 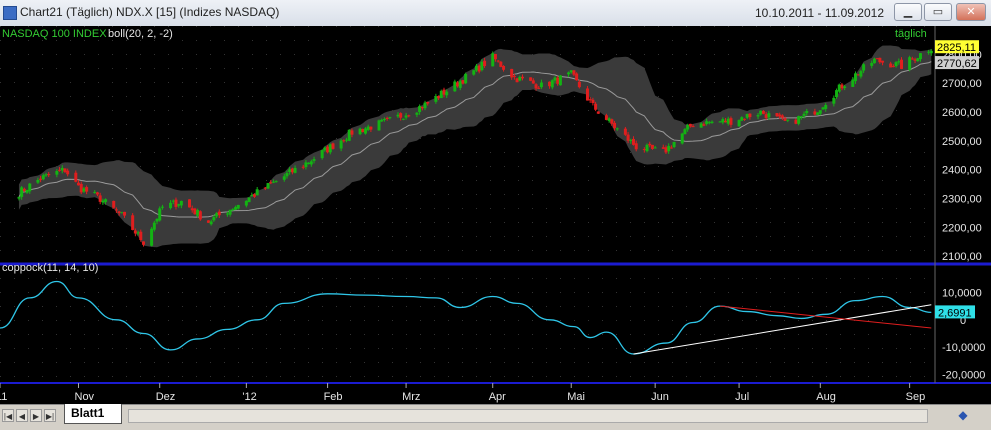 I want to click on first-sheet-button: |◀, so click(x=8, y=415).